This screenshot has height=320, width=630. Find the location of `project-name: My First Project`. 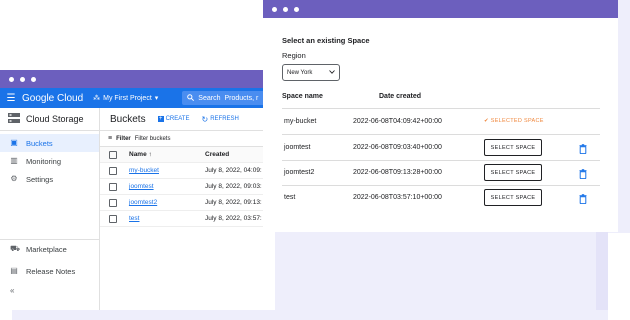

project-name: My First Project is located at coordinates (127, 98).